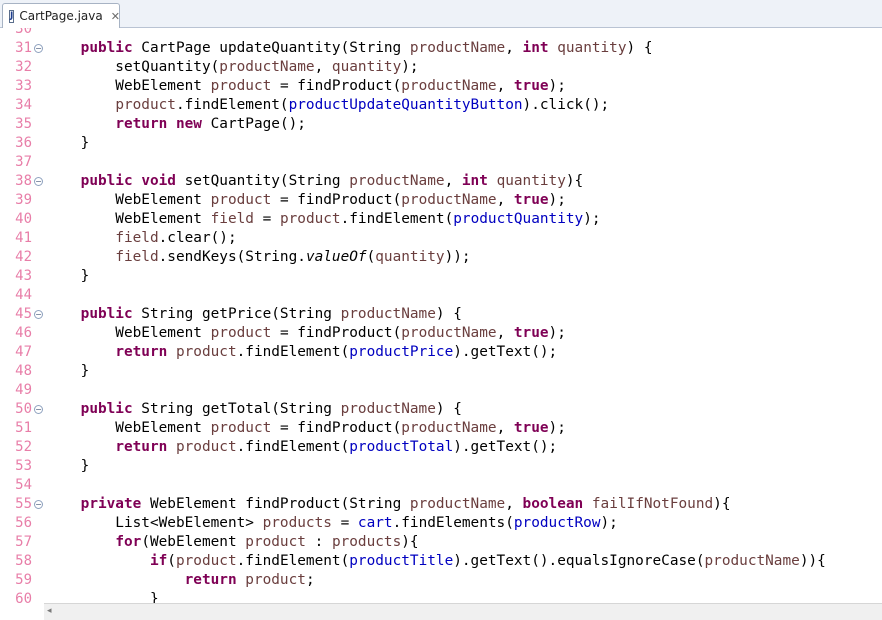 This screenshot has height=620, width=882. What do you see at coordinates (441, 542) in the screenshot?
I see `code-line: 57 for(WebElement product : products){` at bounding box center [441, 542].